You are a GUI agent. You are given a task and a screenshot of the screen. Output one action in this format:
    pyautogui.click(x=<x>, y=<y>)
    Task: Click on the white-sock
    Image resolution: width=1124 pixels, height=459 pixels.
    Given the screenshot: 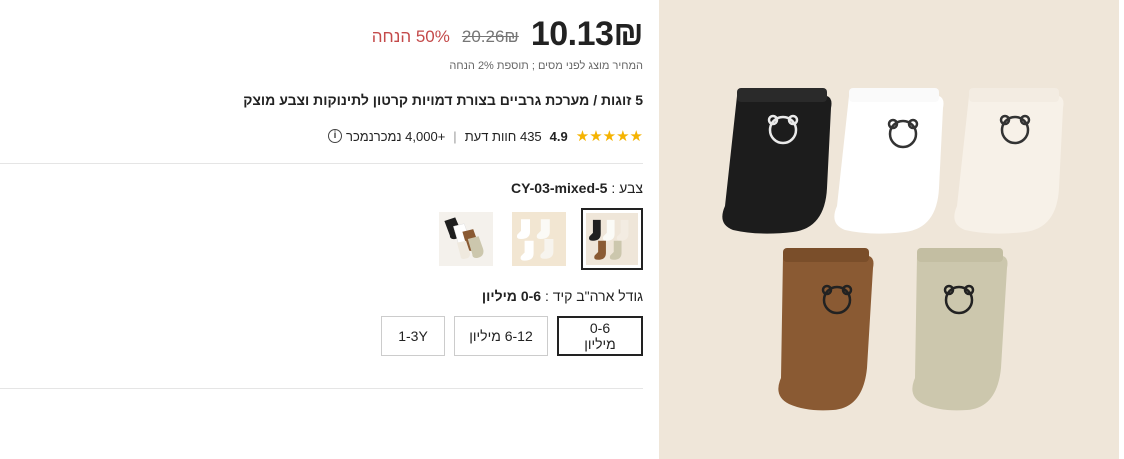 What is the action you would take?
    pyautogui.click(x=889, y=161)
    